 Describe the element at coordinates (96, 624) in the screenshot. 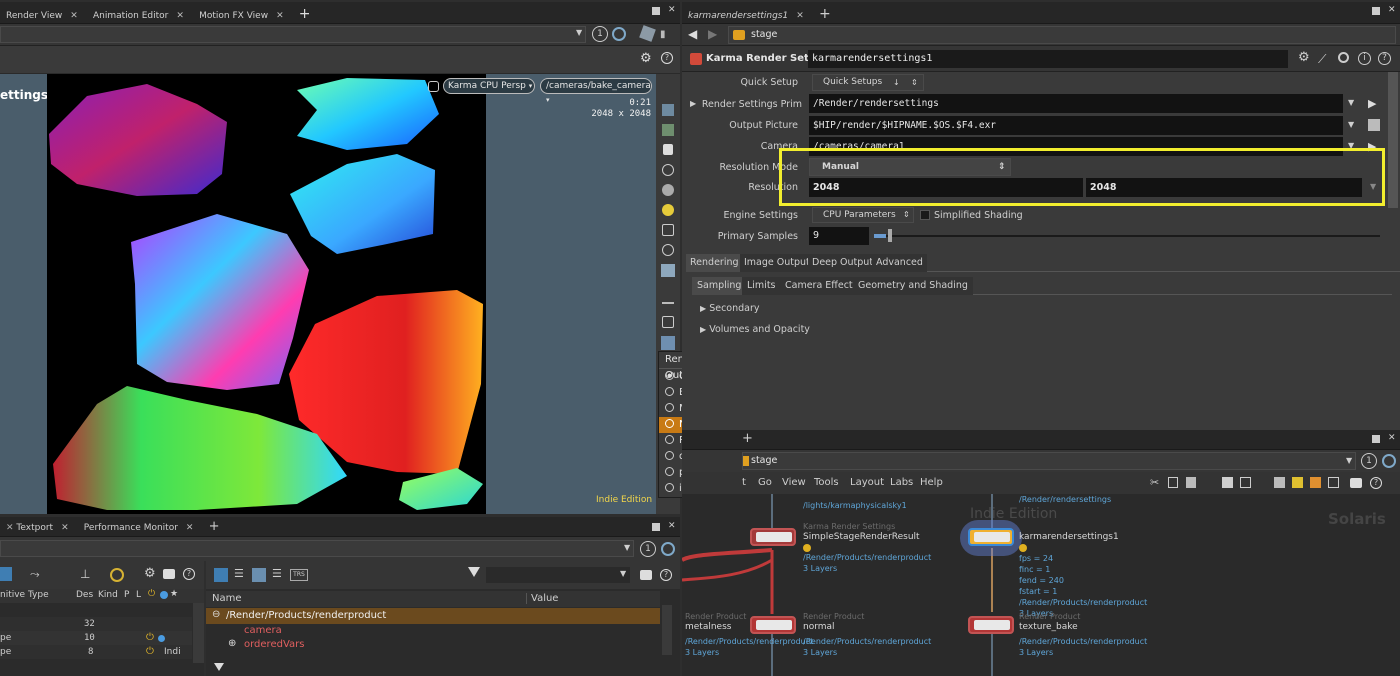

I see `table-row: 32` at that location.